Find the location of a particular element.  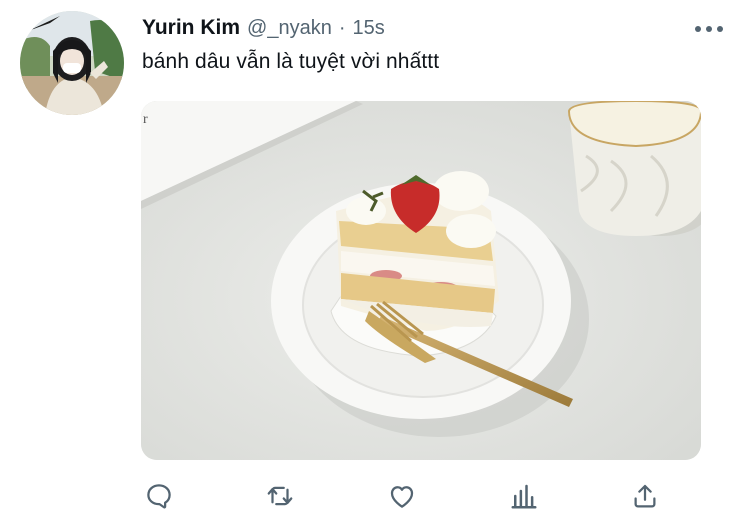

tweet-header: Yurin Kim @_nyakn · 15s is located at coordinates (416, 31).